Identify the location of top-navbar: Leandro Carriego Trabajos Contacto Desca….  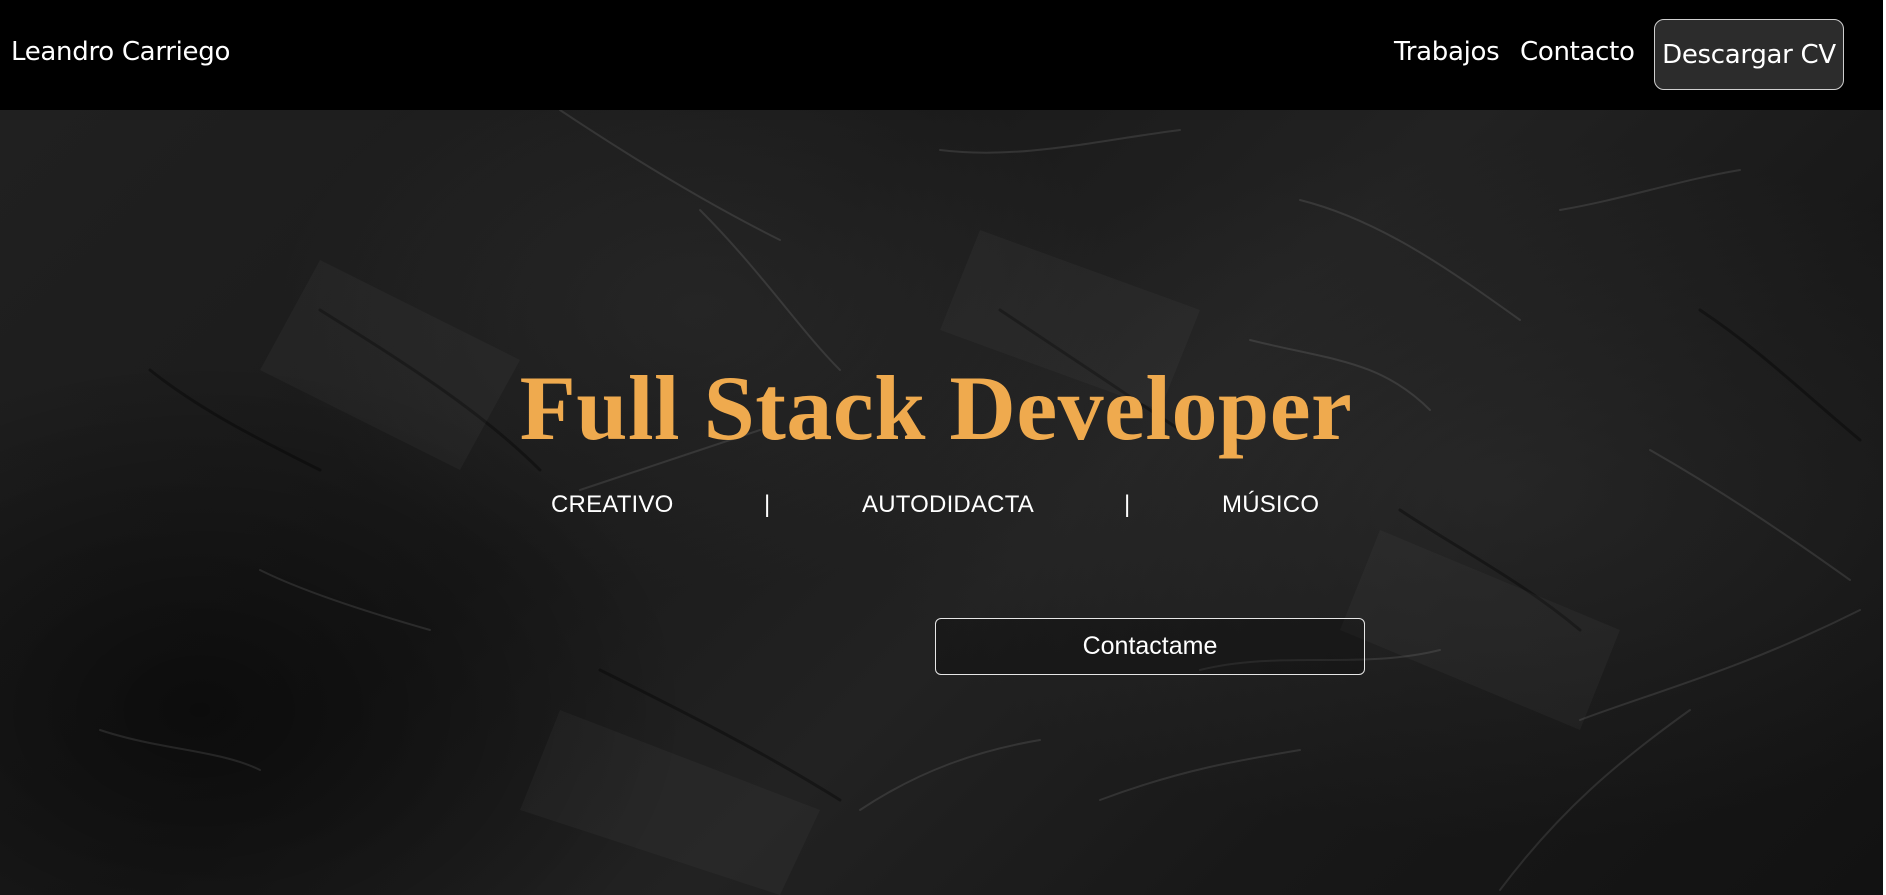
(941, 55).